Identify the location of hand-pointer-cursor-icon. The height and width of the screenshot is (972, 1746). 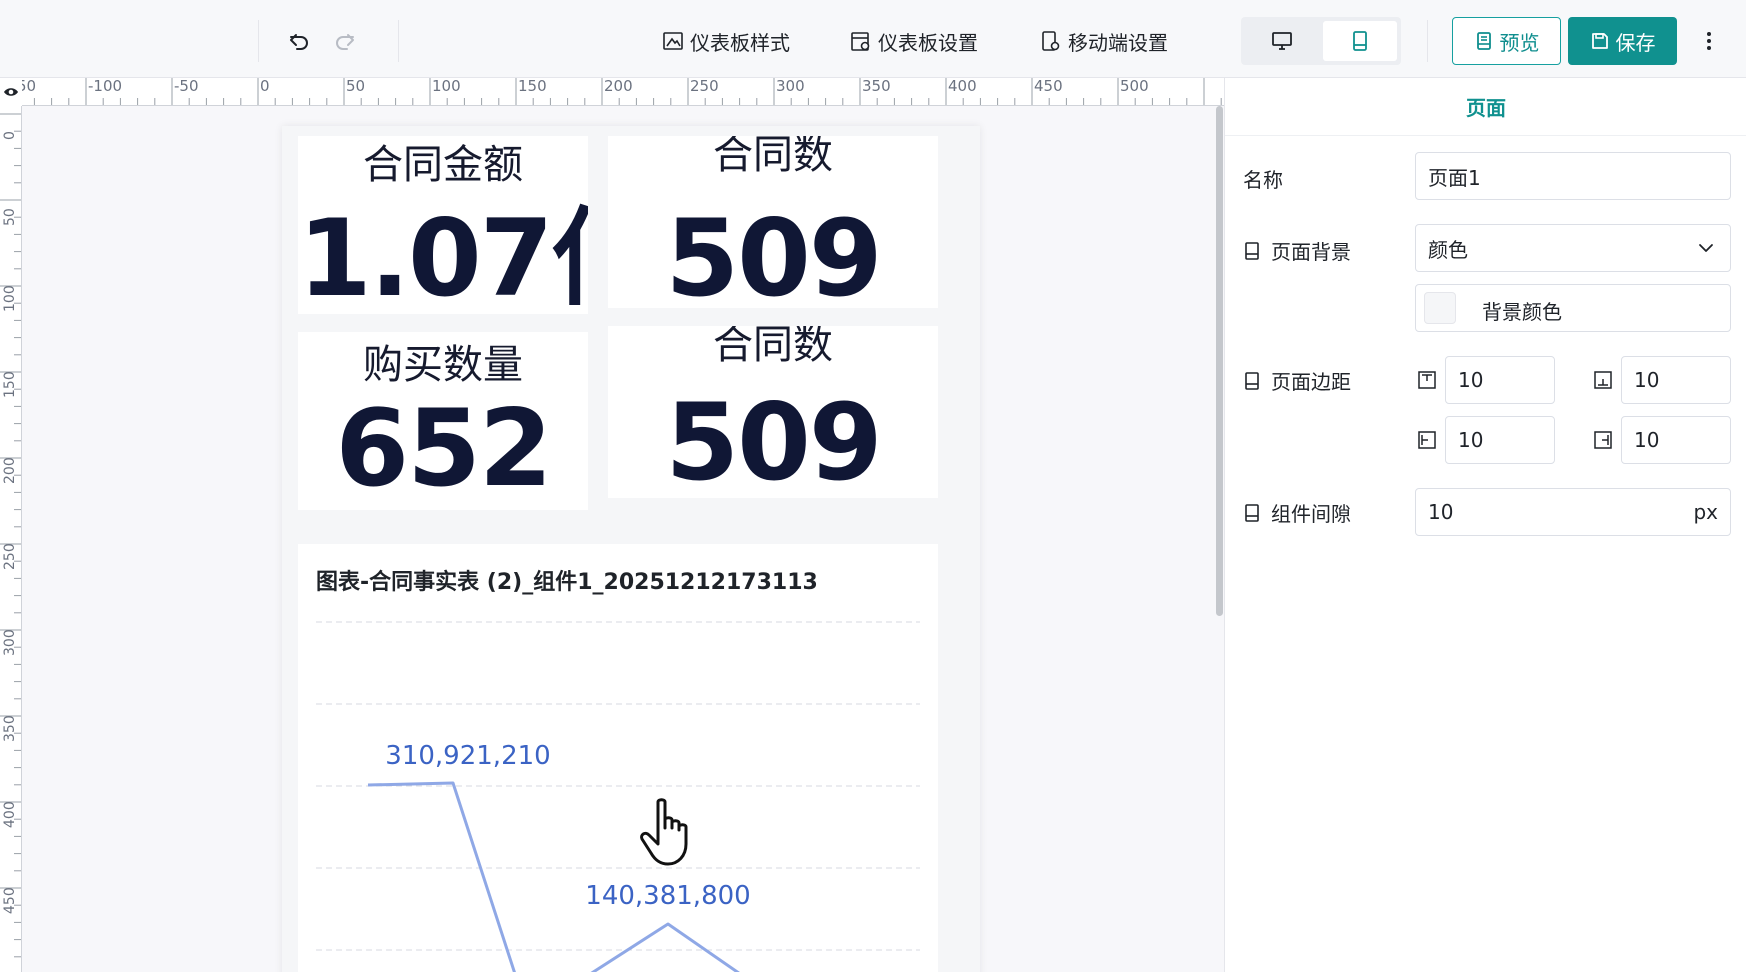
(664, 832).